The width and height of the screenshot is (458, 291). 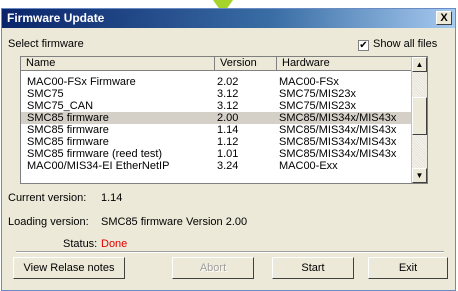 What do you see at coordinates (216, 142) in the screenshot?
I see `list-item: SMC85 firmware 1.12 SMC85/MIS34x/MIS43x` at bounding box center [216, 142].